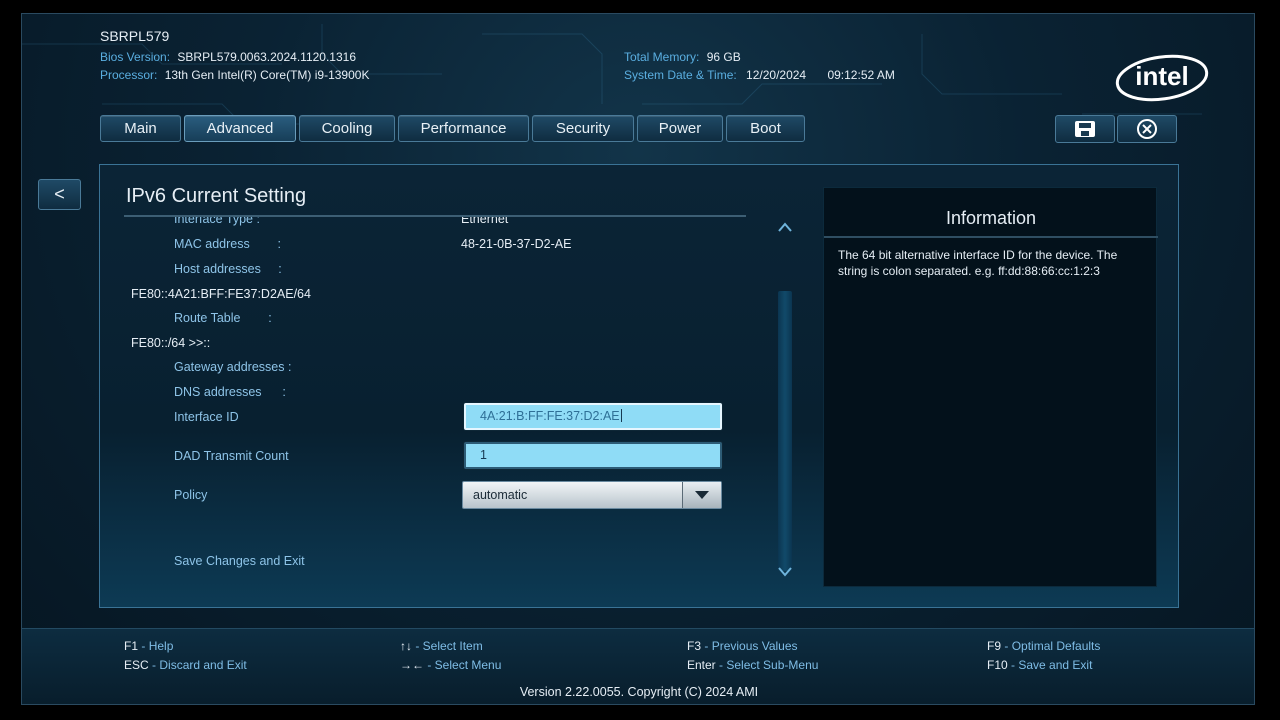 The image size is (1280, 720). Describe the element at coordinates (266, 57) in the screenshot. I see `bios-version-value: SBRPL579.0063.2024.1120.1316` at that location.